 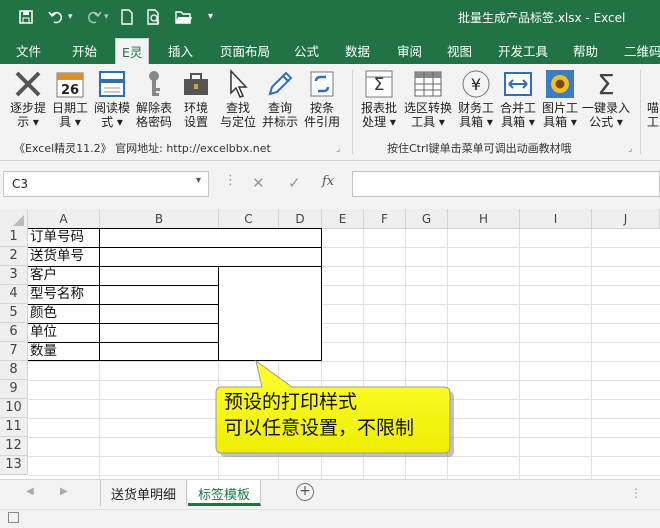 I want to click on tab-formulas: 公式, so click(x=306, y=50).